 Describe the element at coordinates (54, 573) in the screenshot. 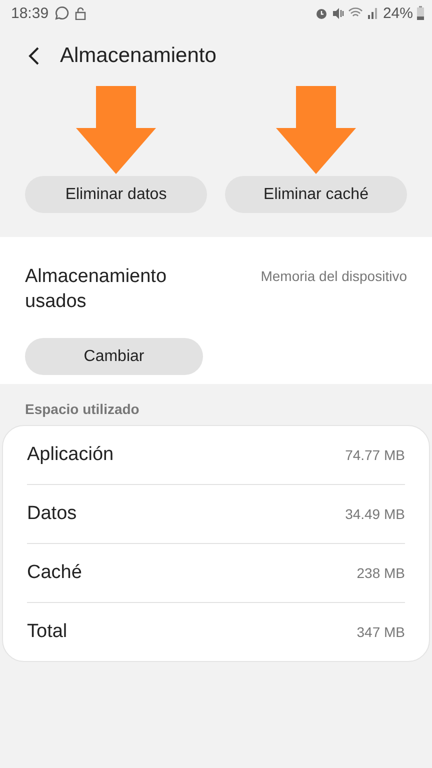

I see `usage-name: Caché` at that location.